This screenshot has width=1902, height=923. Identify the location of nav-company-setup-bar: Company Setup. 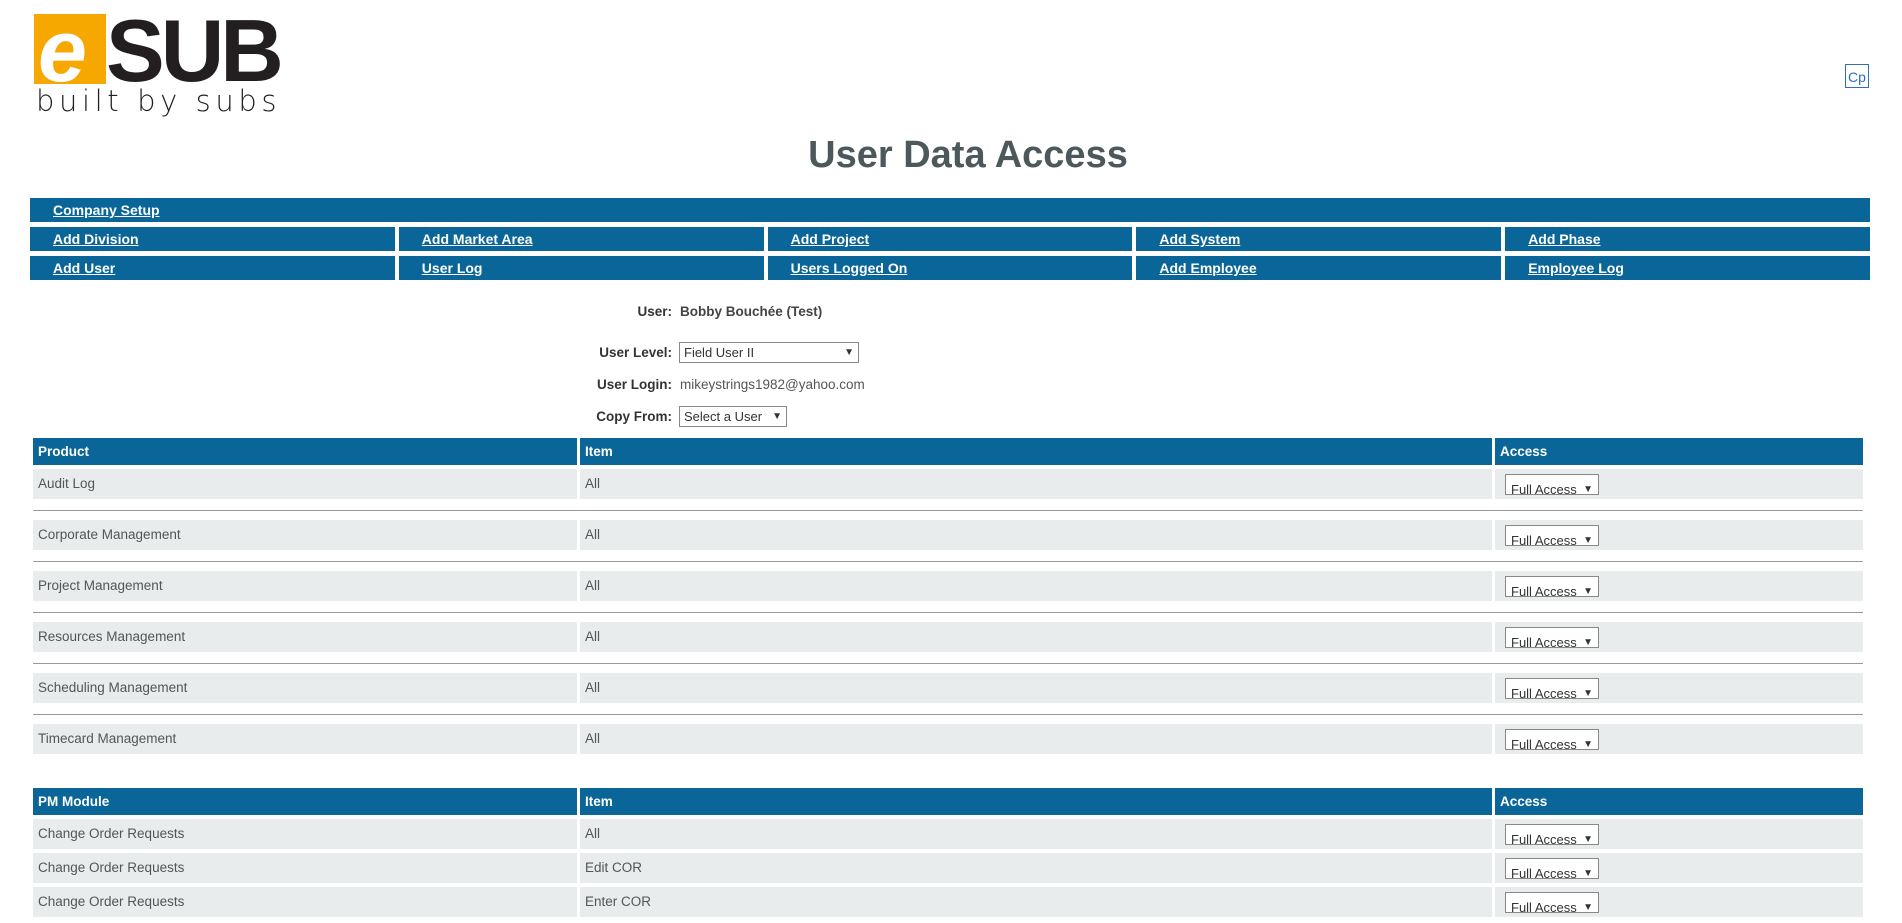
(950, 210).